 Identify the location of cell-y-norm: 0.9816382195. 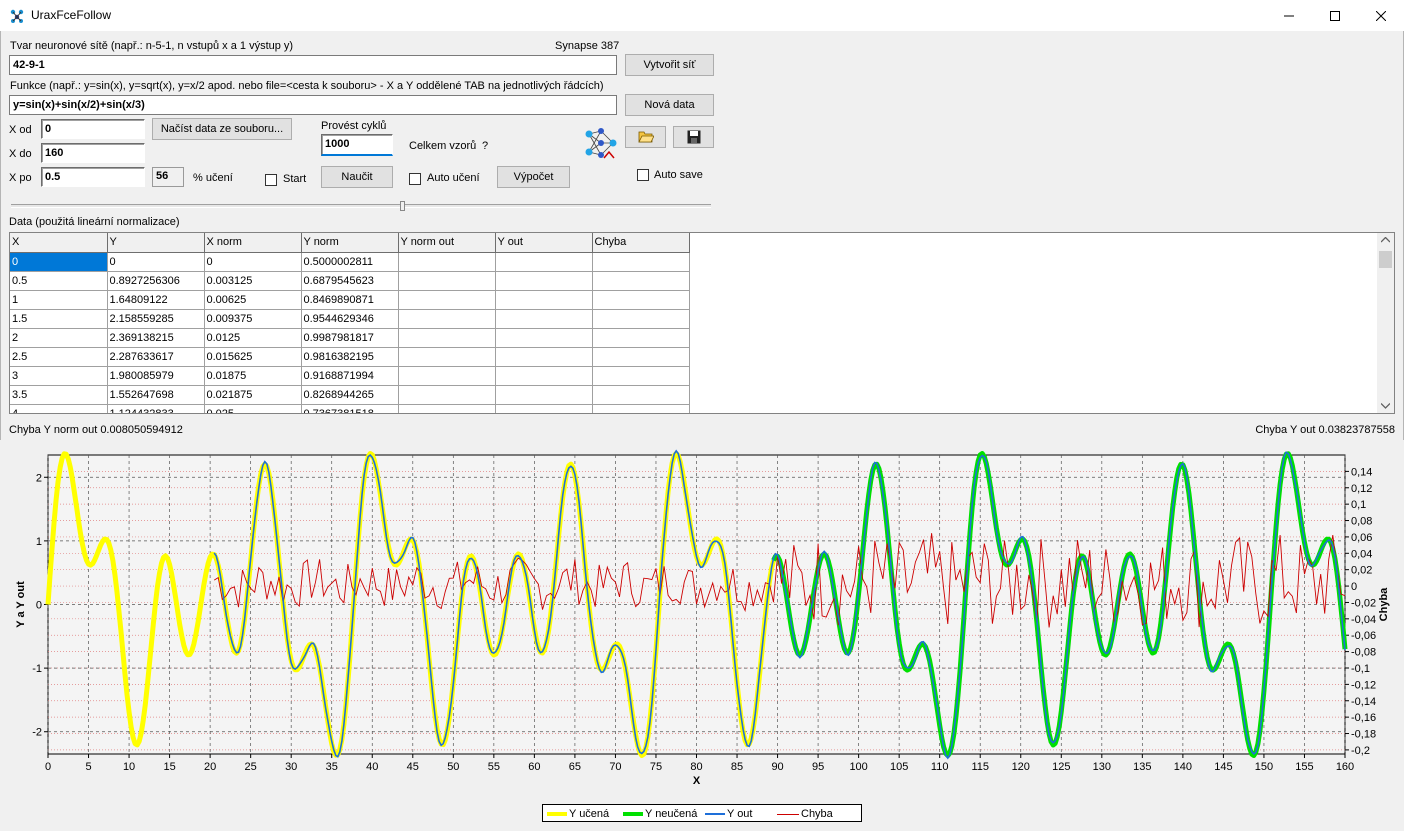
(350, 357).